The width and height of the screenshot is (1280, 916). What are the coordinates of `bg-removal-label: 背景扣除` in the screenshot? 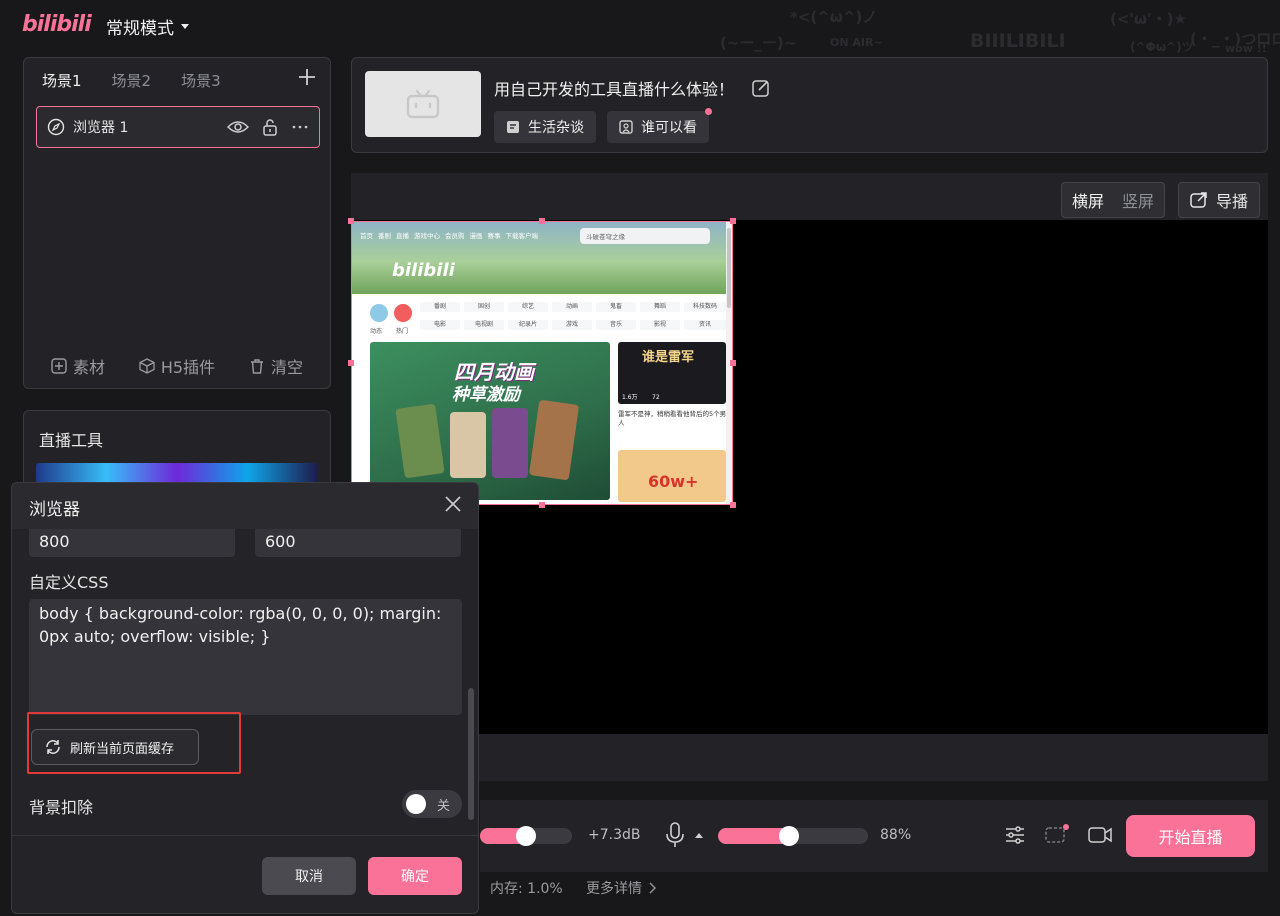 It's located at (61, 807).